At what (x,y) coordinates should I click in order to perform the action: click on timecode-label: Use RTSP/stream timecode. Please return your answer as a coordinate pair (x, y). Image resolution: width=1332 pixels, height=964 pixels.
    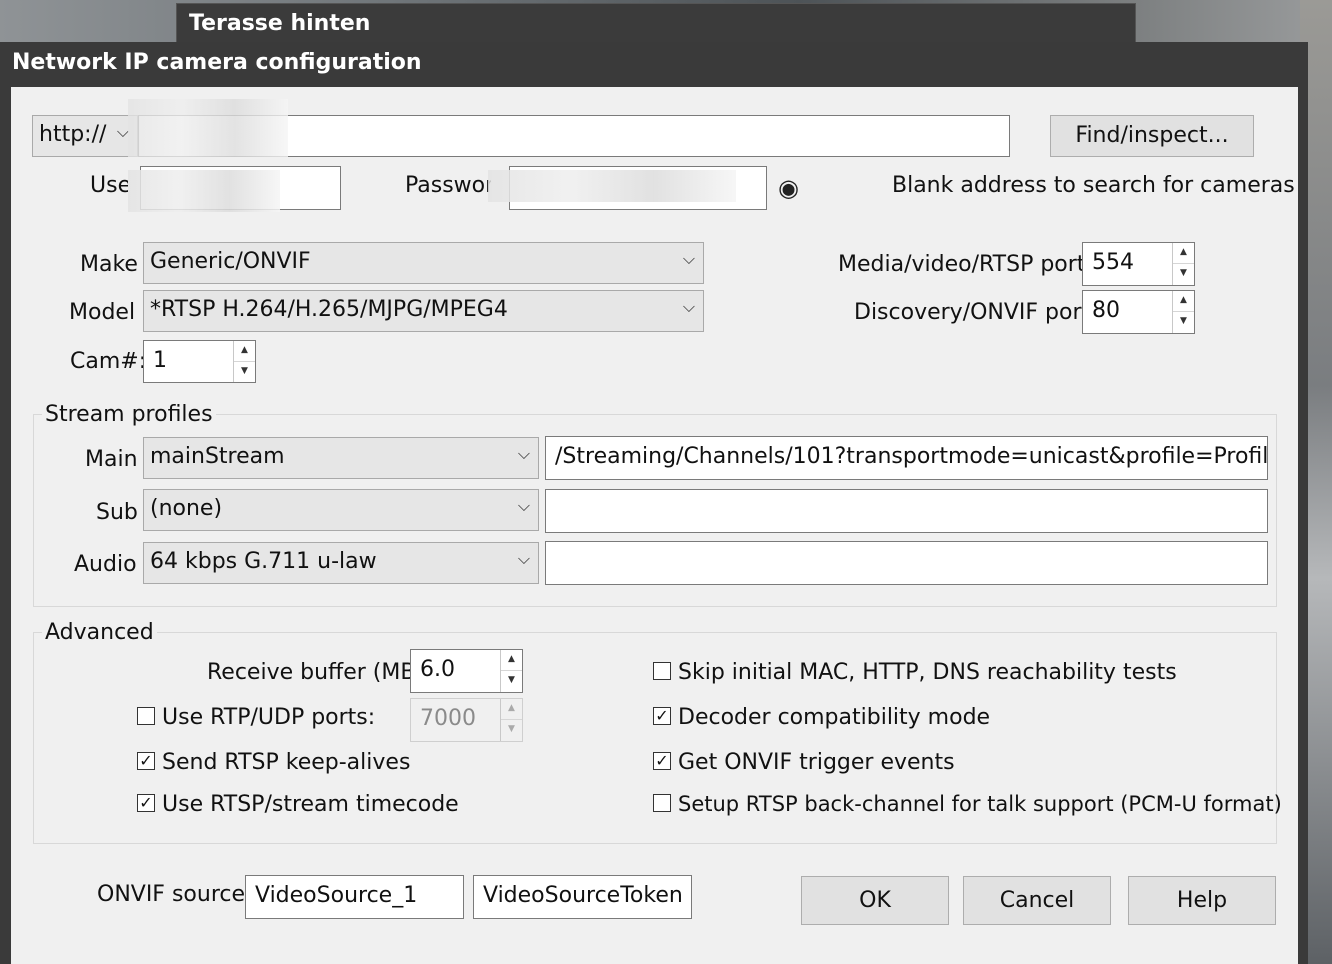
    Looking at the image, I should click on (310, 804).